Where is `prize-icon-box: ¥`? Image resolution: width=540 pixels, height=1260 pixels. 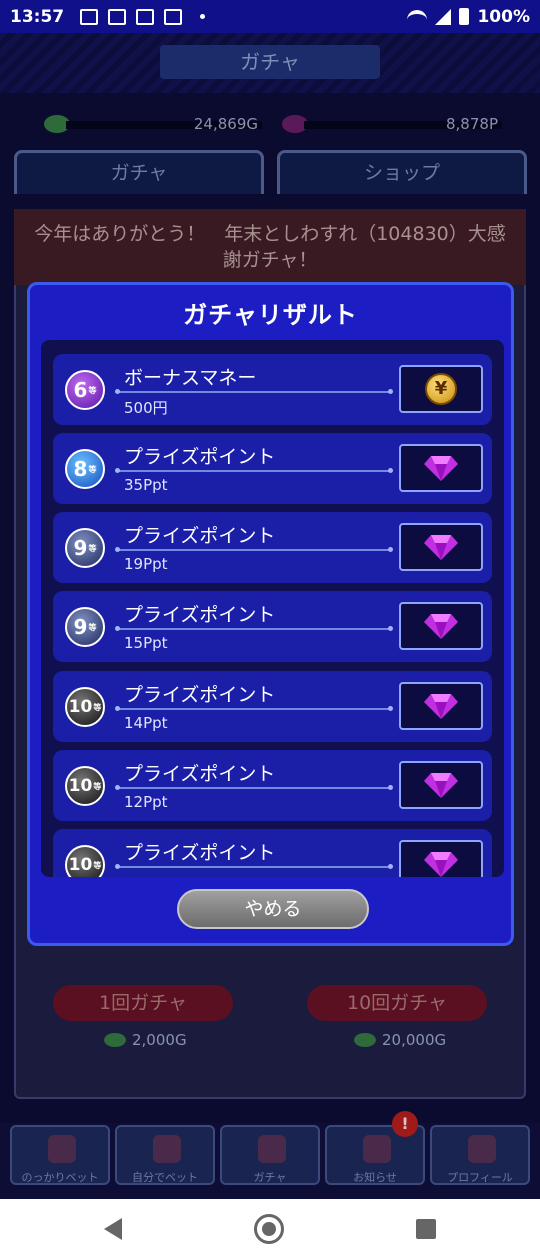 prize-icon-box: ¥ is located at coordinates (441, 389).